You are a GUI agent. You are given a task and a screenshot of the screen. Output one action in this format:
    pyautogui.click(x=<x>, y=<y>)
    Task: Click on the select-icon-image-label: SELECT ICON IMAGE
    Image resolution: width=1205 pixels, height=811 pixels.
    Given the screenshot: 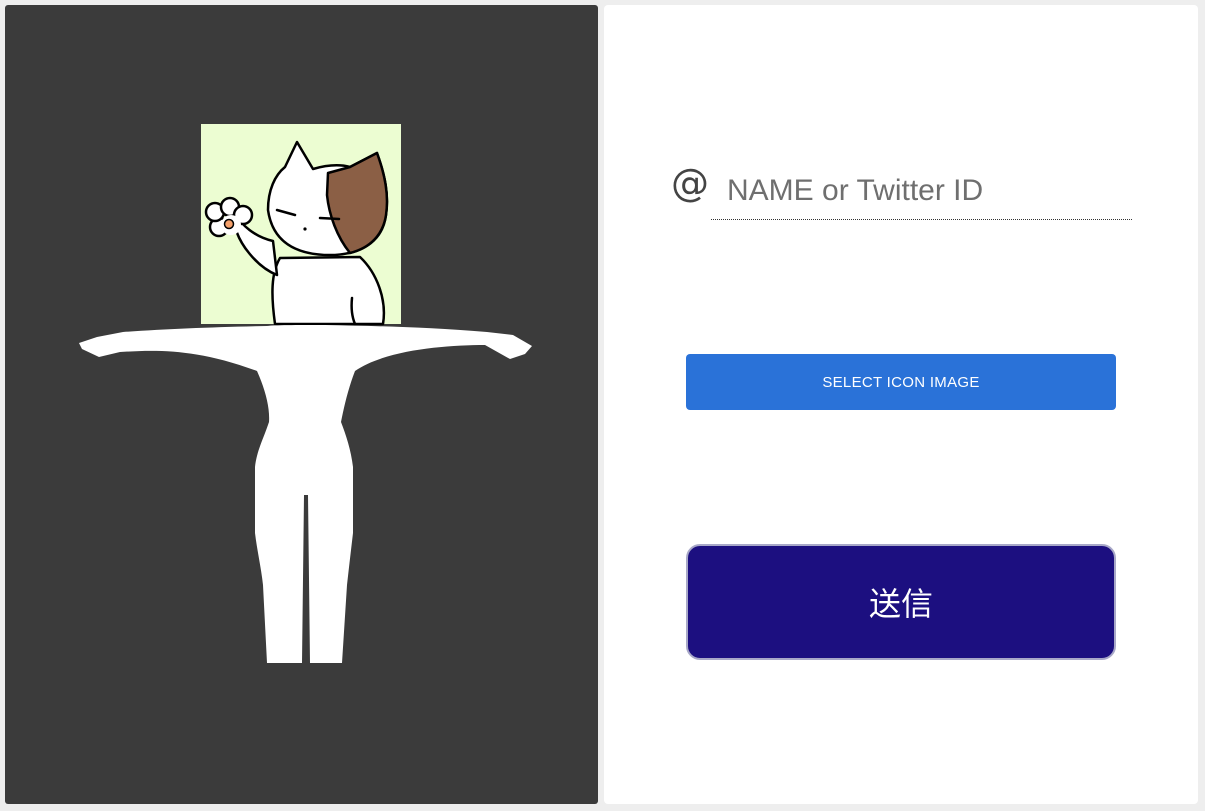 What is the action you would take?
    pyautogui.click(x=901, y=382)
    